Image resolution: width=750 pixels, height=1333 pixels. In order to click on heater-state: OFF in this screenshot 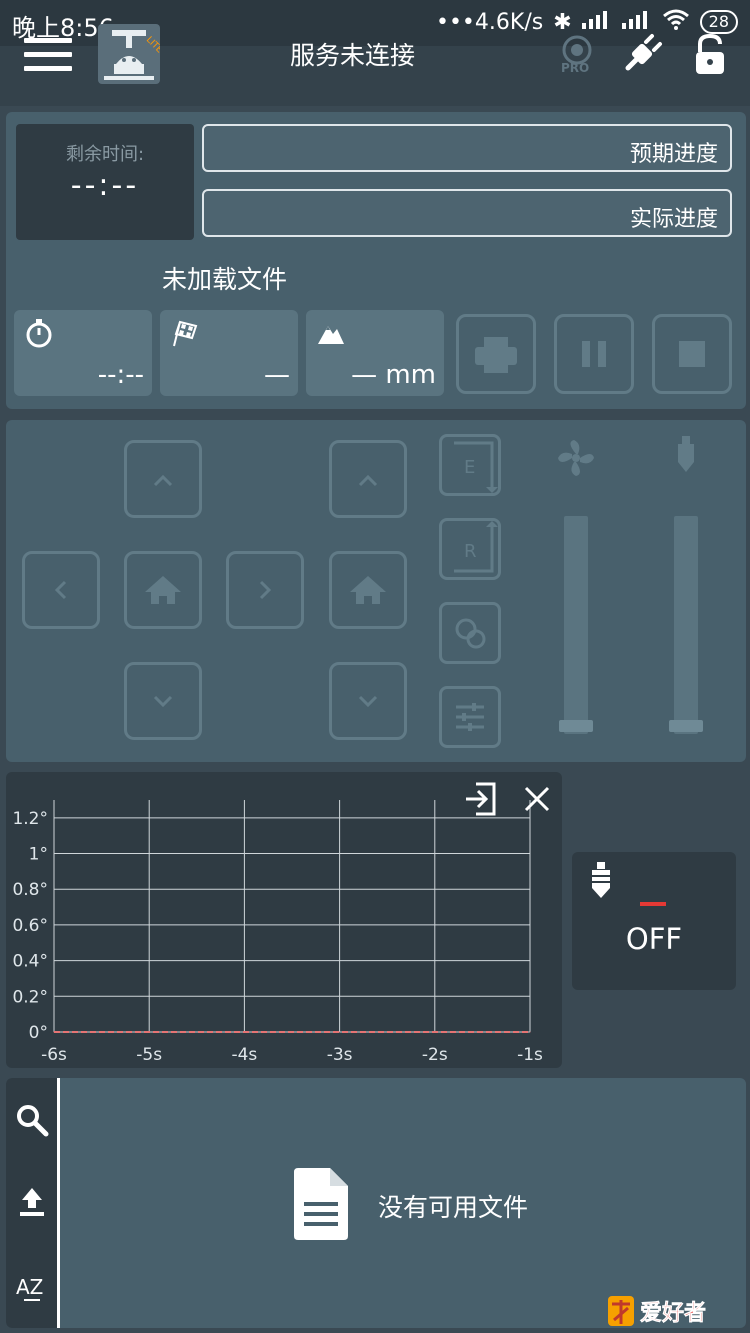, I will do `click(654, 939)`.